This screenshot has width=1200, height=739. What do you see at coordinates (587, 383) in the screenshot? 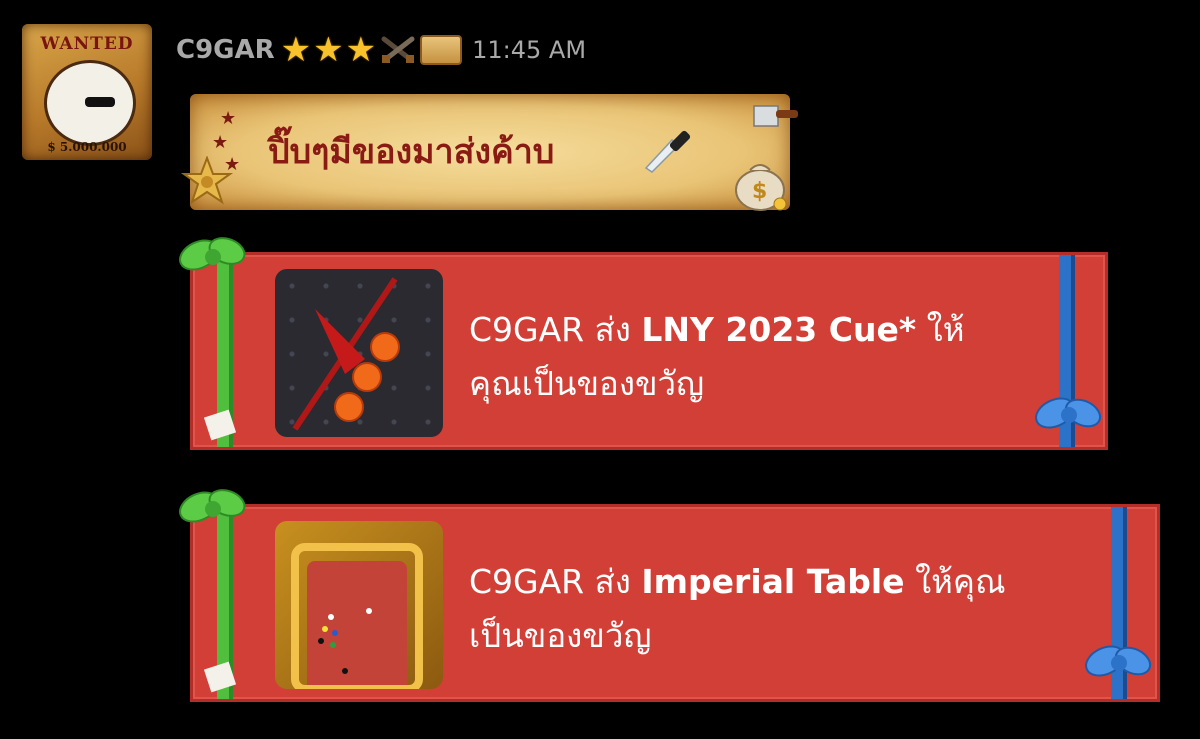
I see `gift-line2: คุณเป็นของขวัญ` at bounding box center [587, 383].